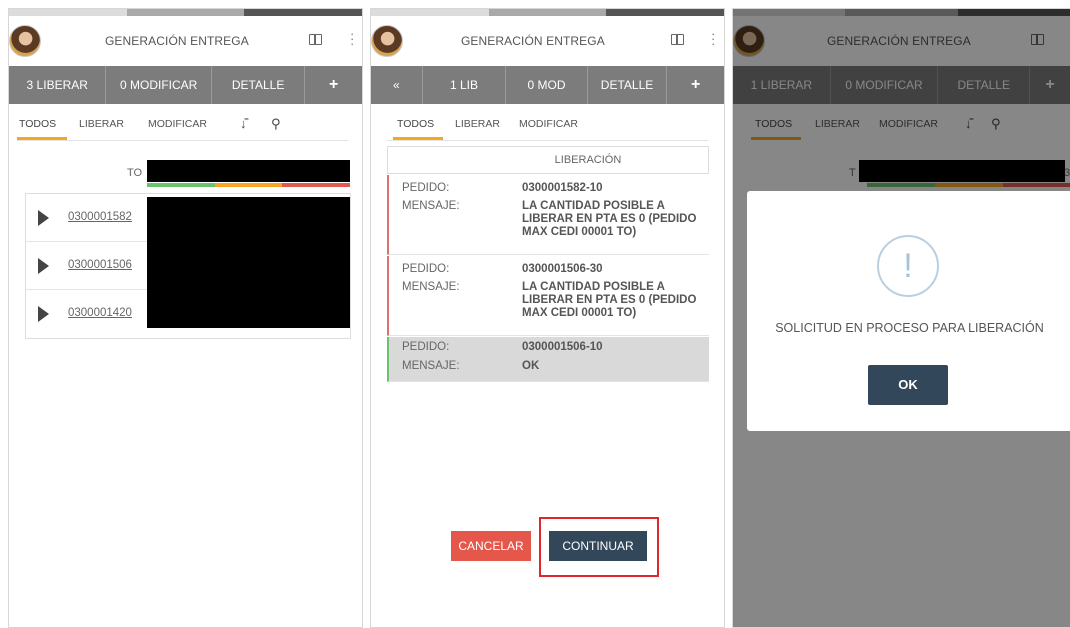 This screenshot has width=1070, height=628. I want to click on liberar-button: 1 LIB, so click(465, 85).